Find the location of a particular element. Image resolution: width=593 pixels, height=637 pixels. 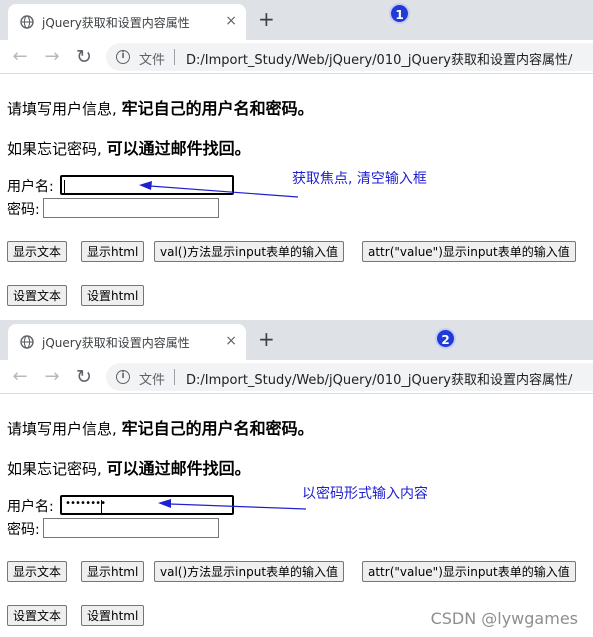

annotation-text: 以密码形式输入内容 is located at coordinates (365, 494).